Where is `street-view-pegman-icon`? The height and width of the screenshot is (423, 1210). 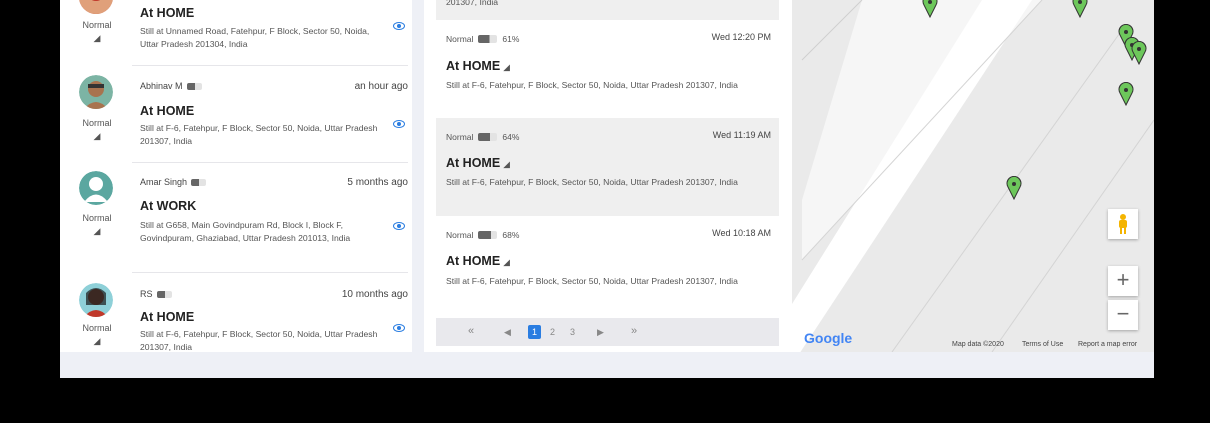
street-view-pegman-icon is located at coordinates (1123, 224).